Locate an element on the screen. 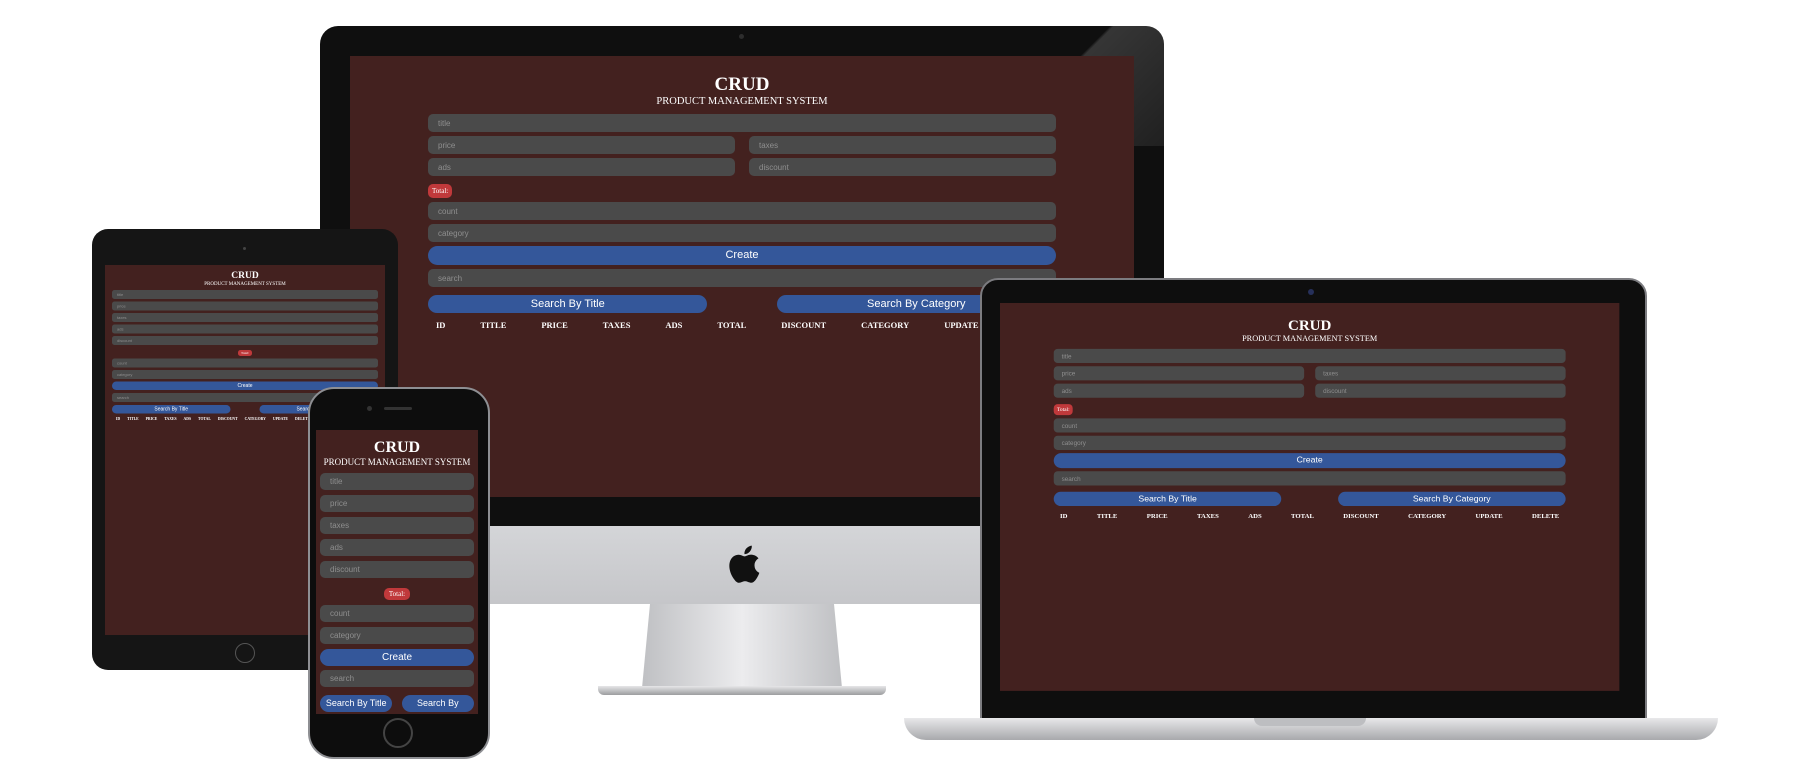 This screenshot has height=760, width=1800. imac-stand is located at coordinates (742, 646).